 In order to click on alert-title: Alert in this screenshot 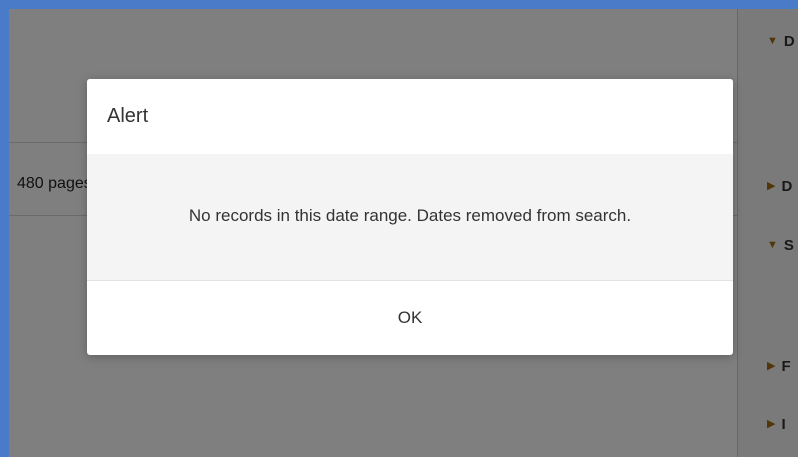, I will do `click(128, 116)`.